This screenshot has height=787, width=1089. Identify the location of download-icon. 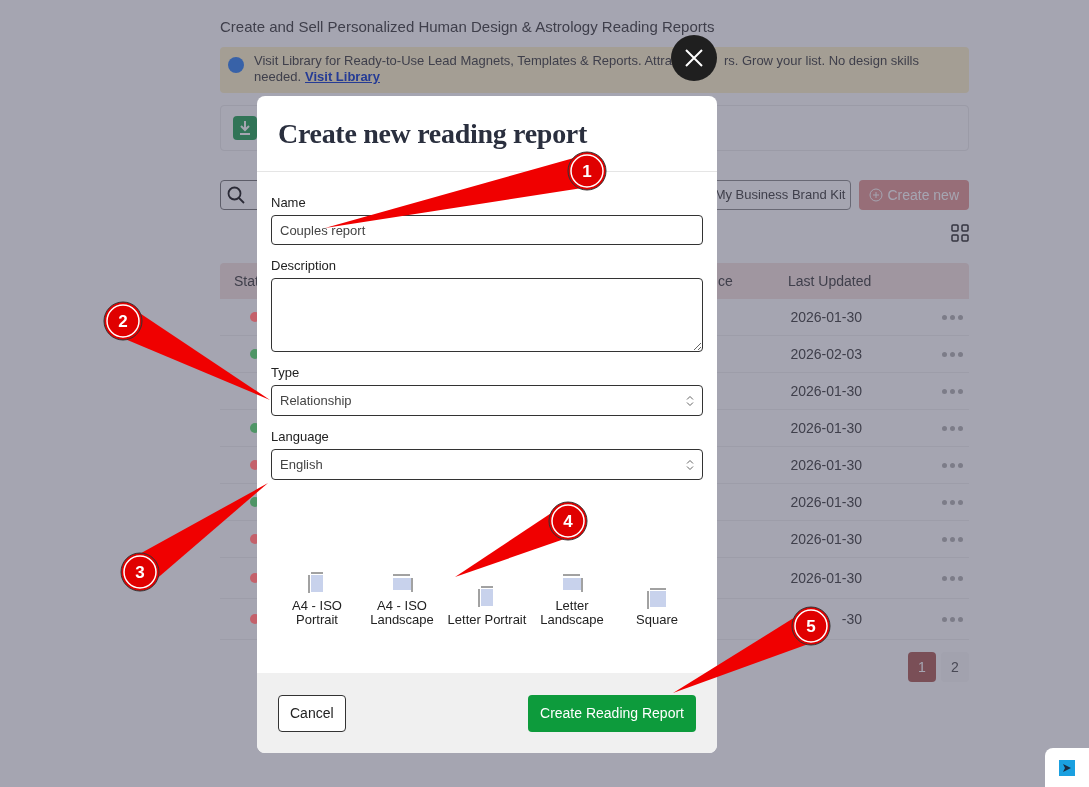
(245, 128).